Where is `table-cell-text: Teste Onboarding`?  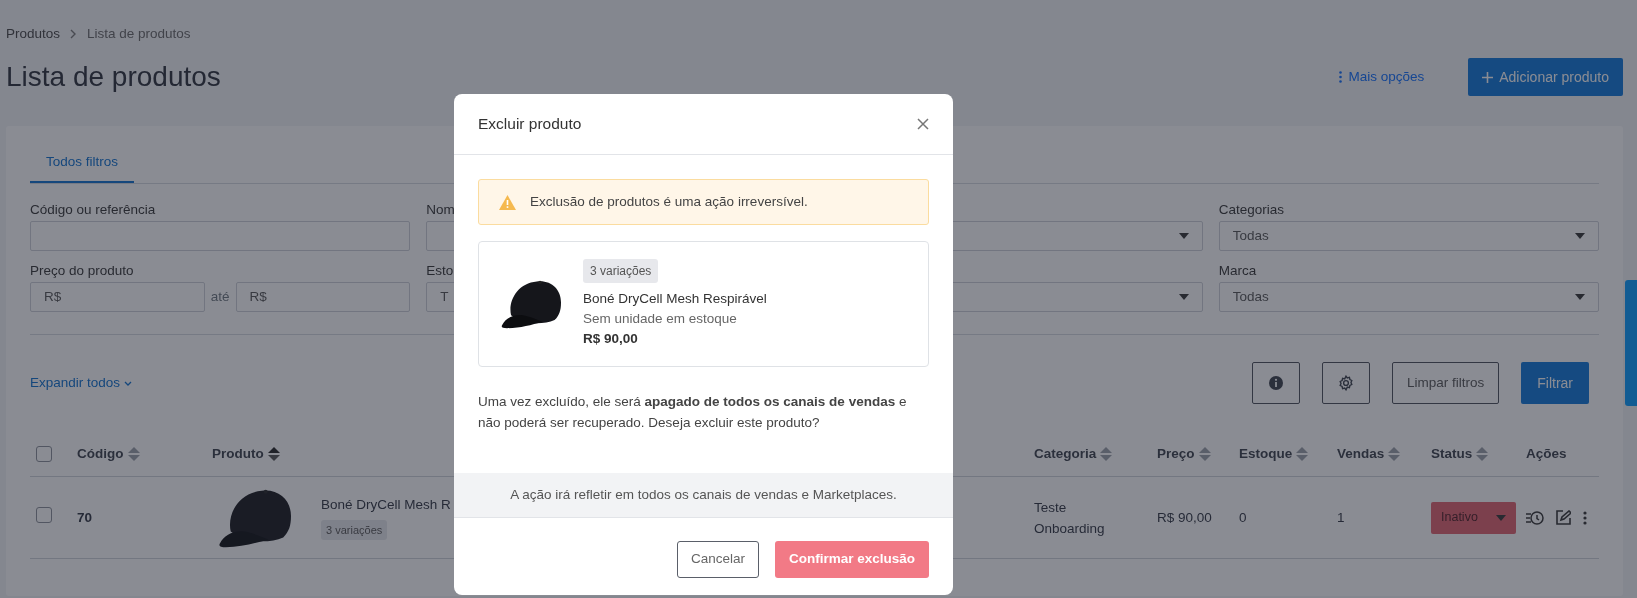 table-cell-text: Teste Onboarding is located at coordinates (1070, 518).